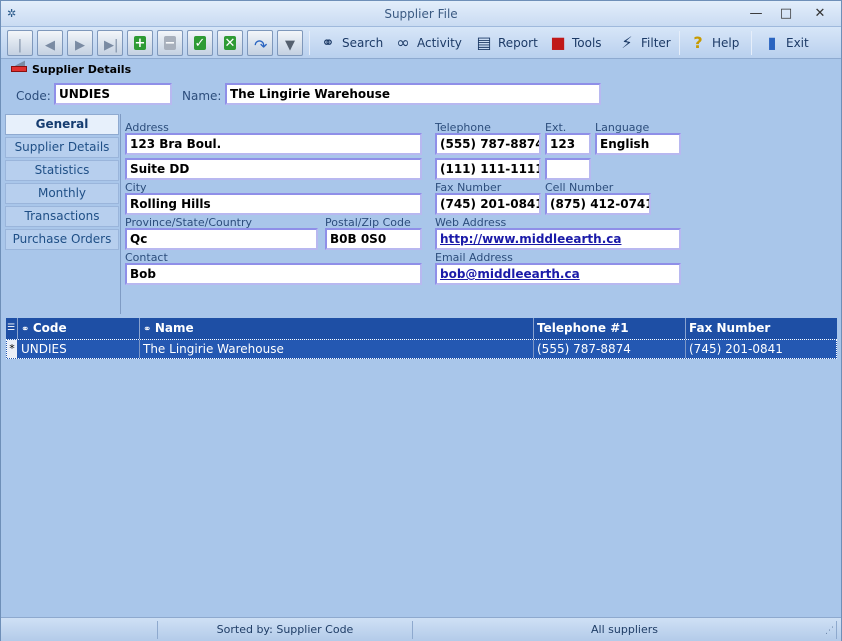 Image resolution: width=842 pixels, height=641 pixels. What do you see at coordinates (427, 43) in the screenshot?
I see `activity-button: ∞ Activity` at bounding box center [427, 43].